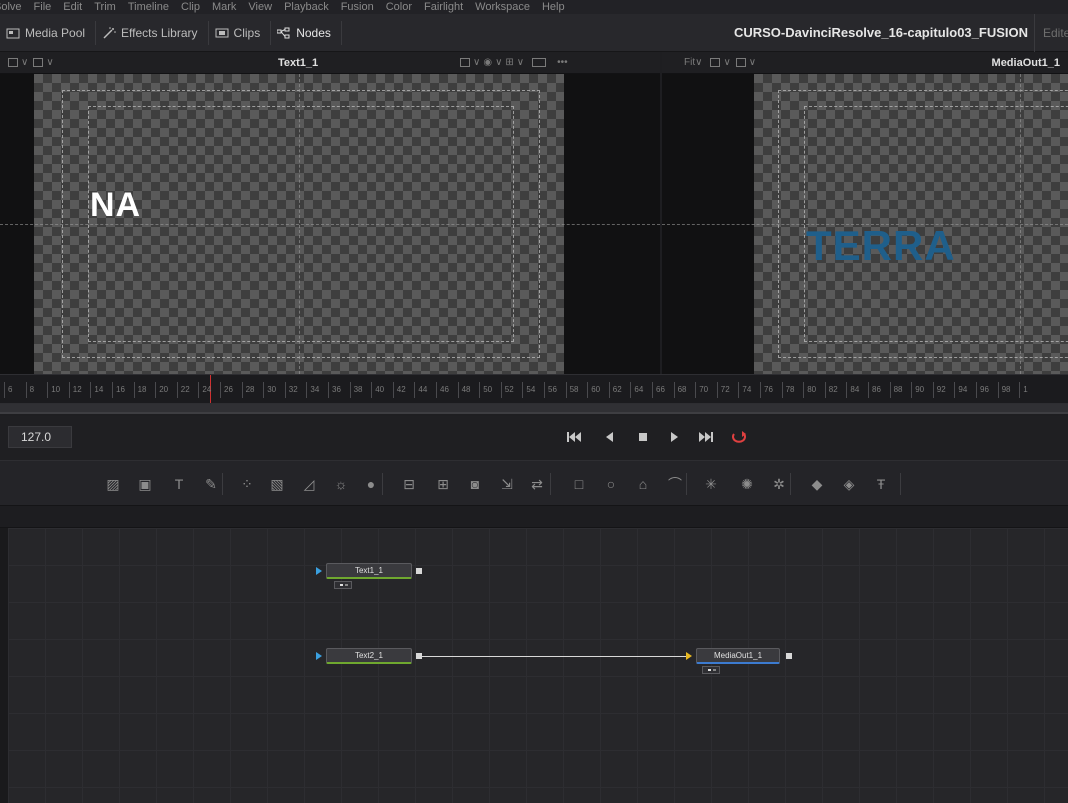 The image size is (1068, 803). I want to click on viewer-left-layout-control: ∨ ∨, so click(31, 62).